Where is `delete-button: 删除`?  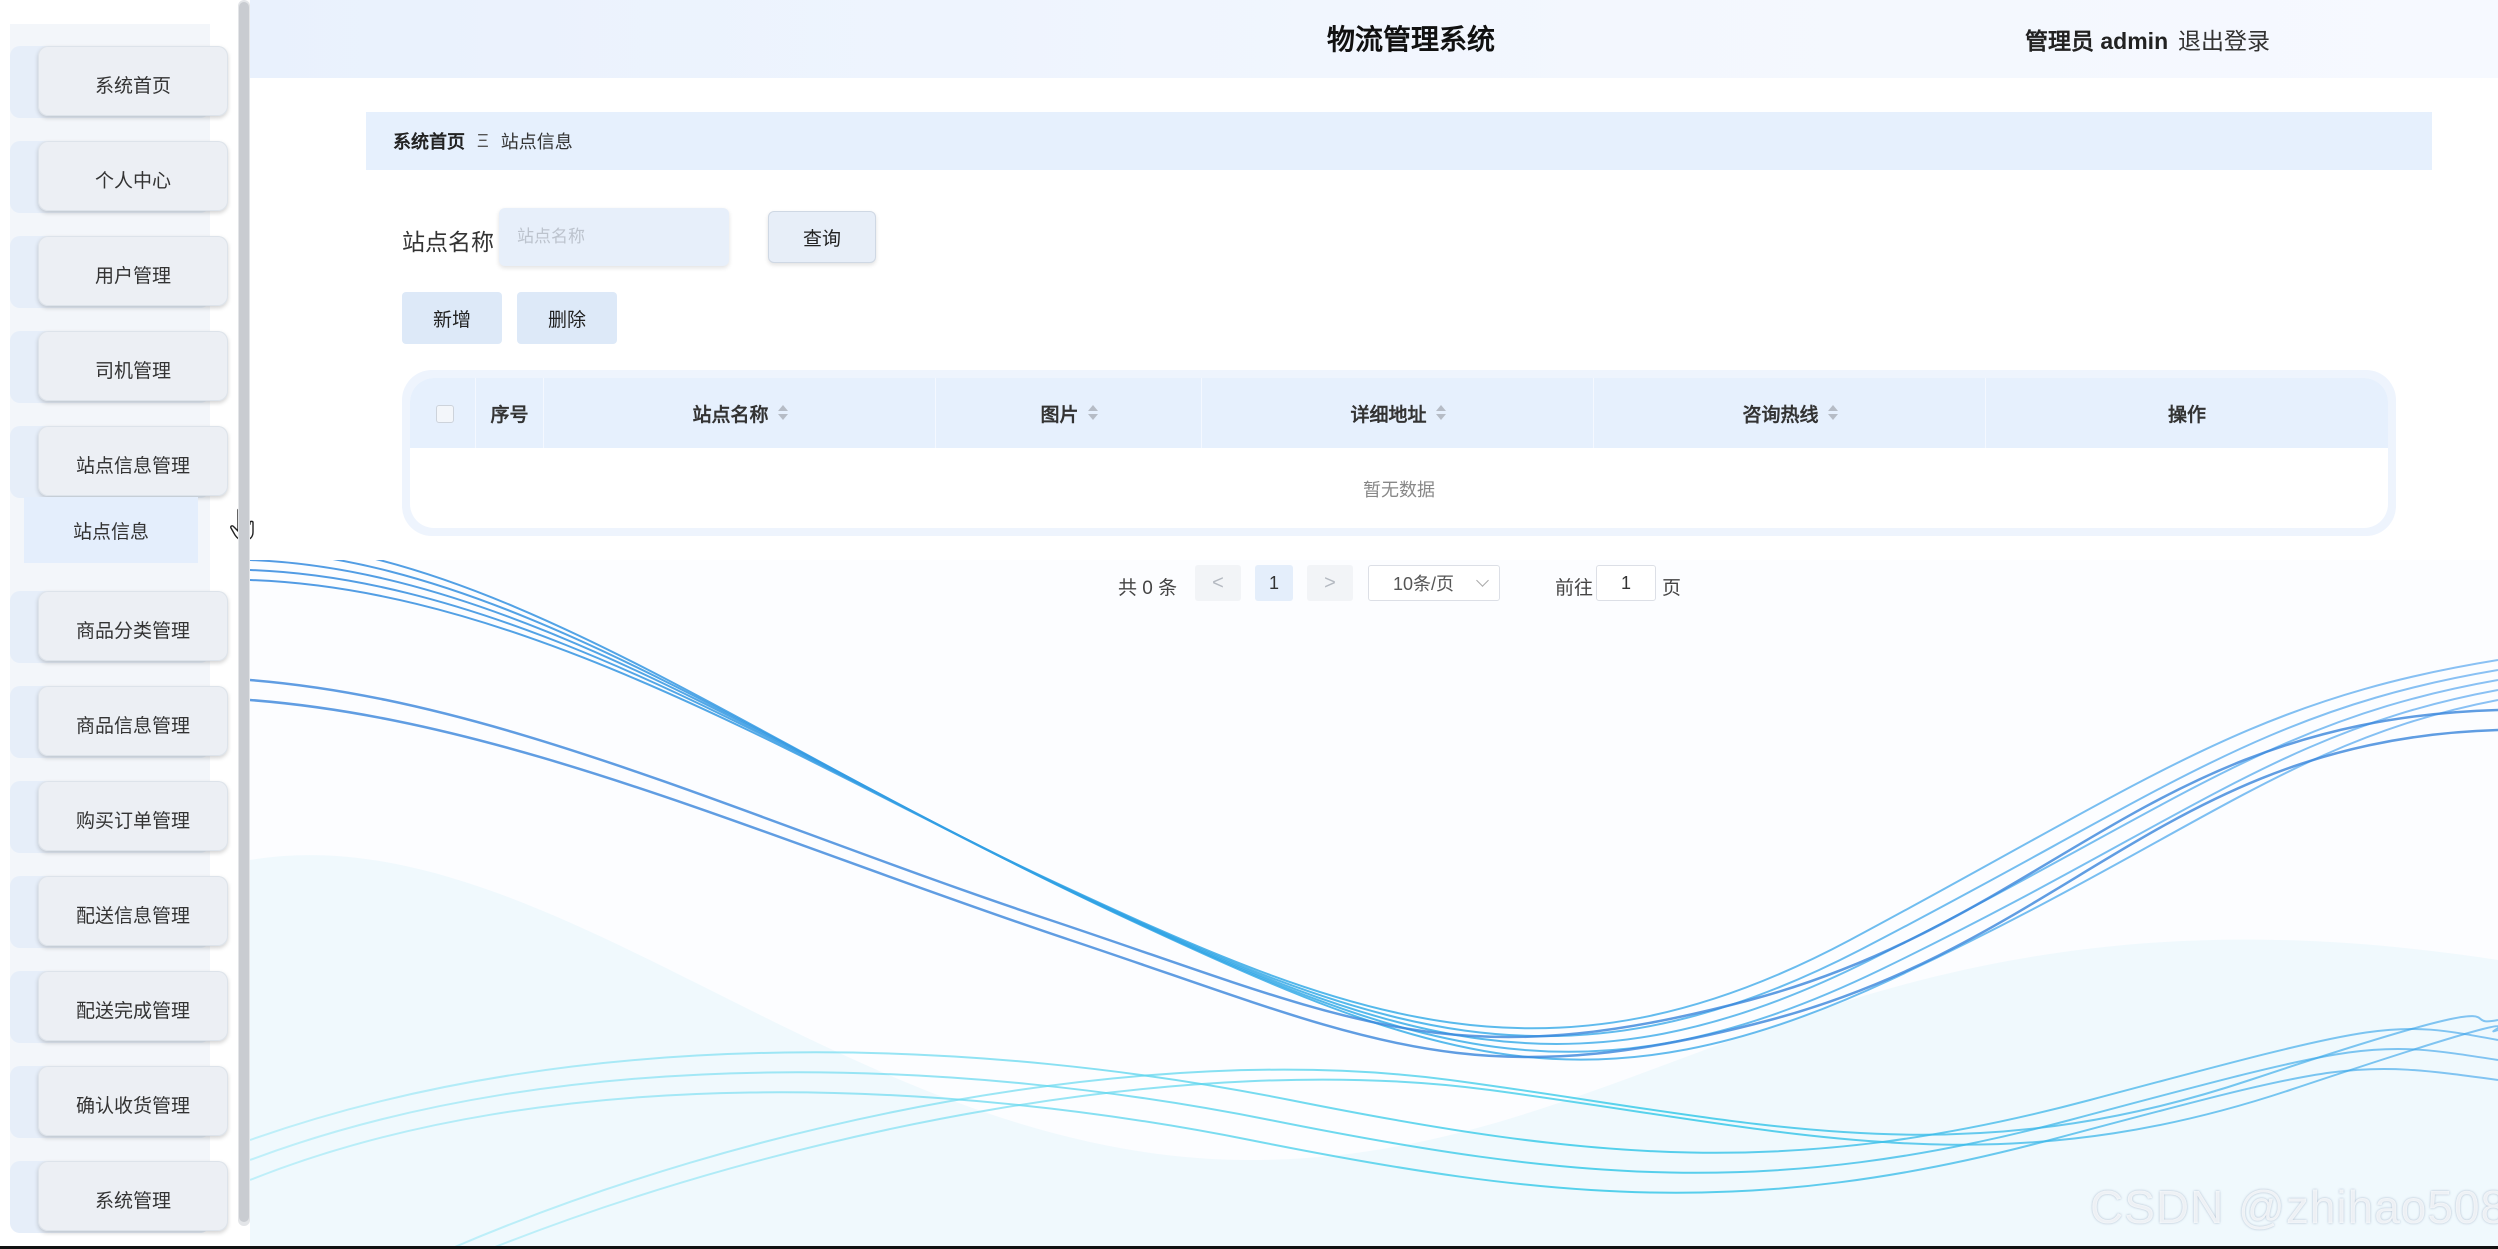 delete-button: 删除 is located at coordinates (567, 318).